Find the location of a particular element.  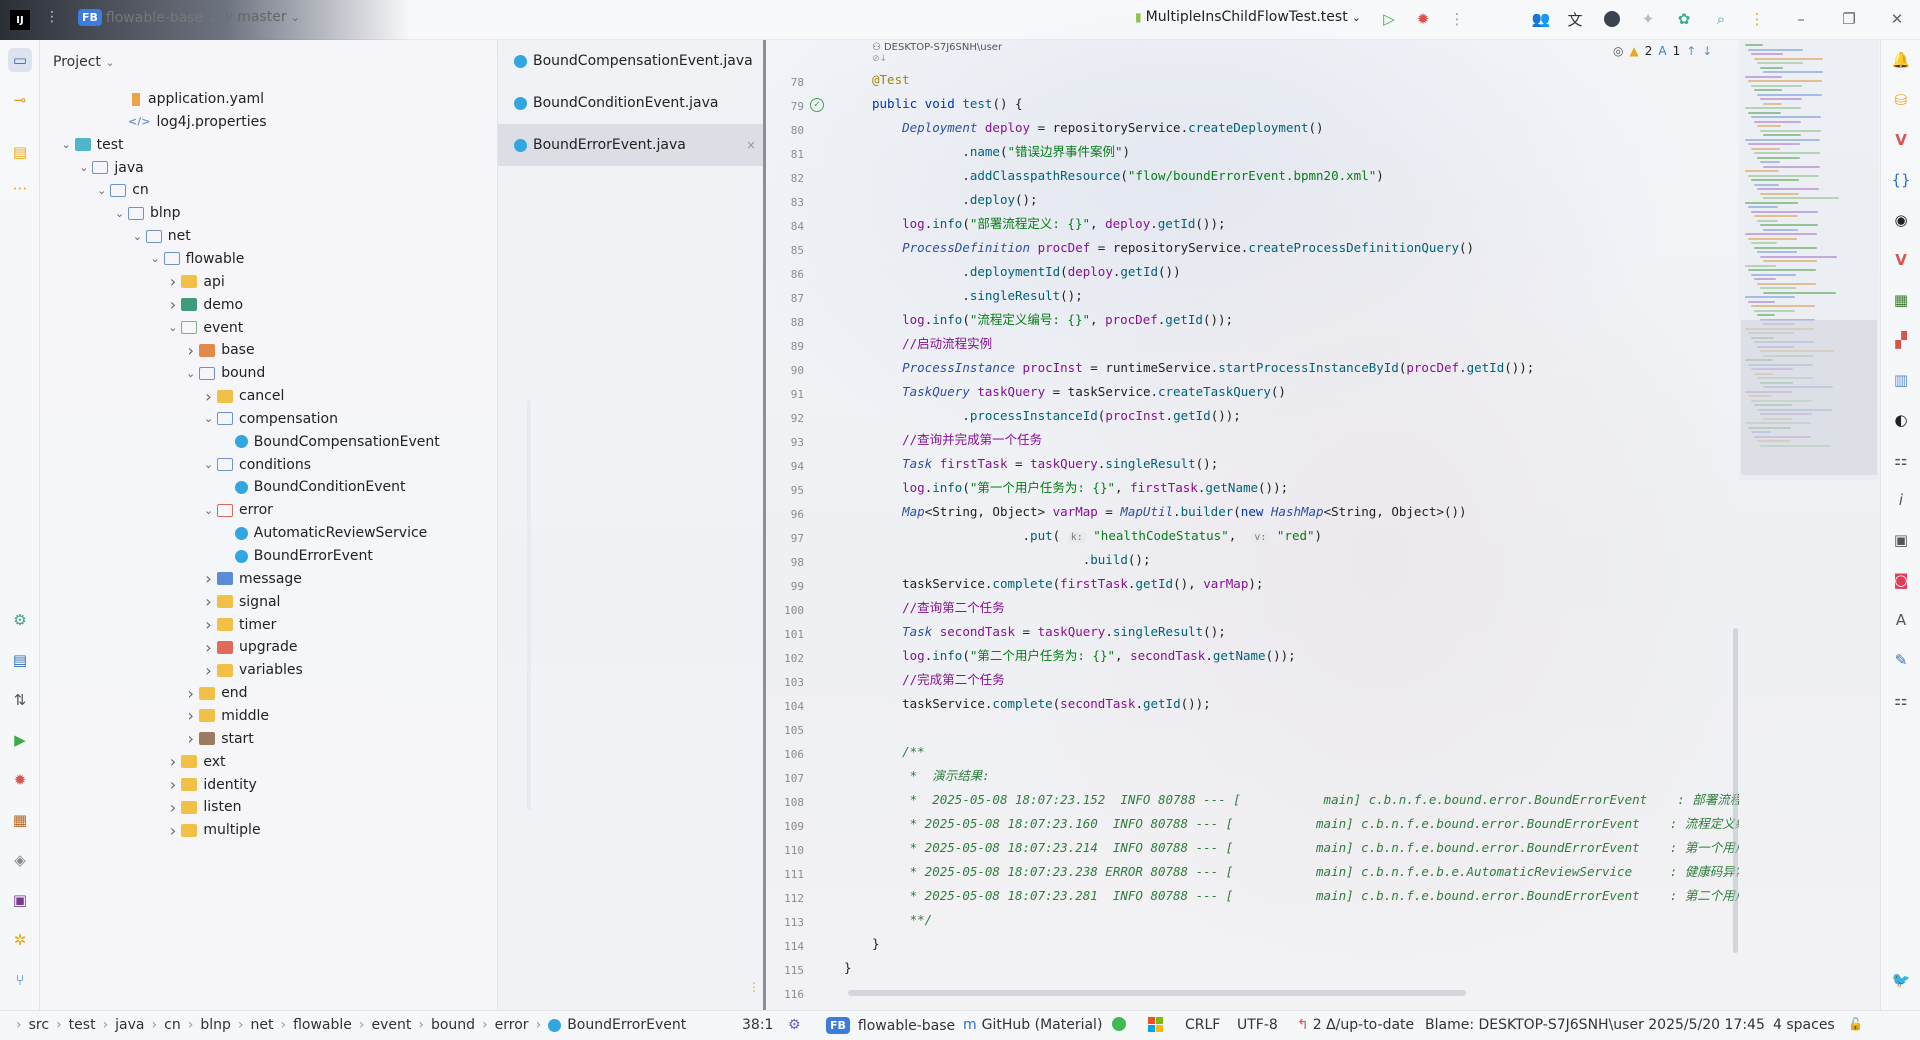

previous-arrow-icon: ↑ is located at coordinates (1691, 51).